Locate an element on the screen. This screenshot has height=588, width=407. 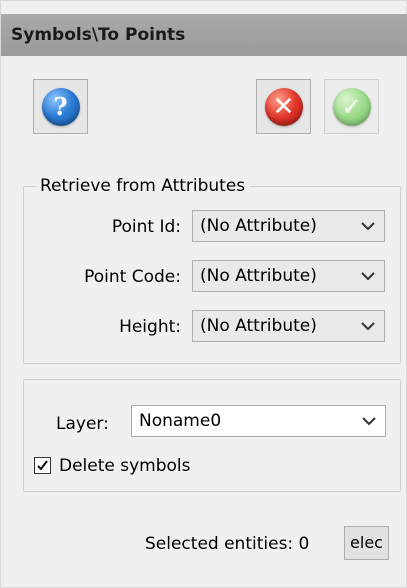
delete-symbols-checkbox is located at coordinates (42, 465).